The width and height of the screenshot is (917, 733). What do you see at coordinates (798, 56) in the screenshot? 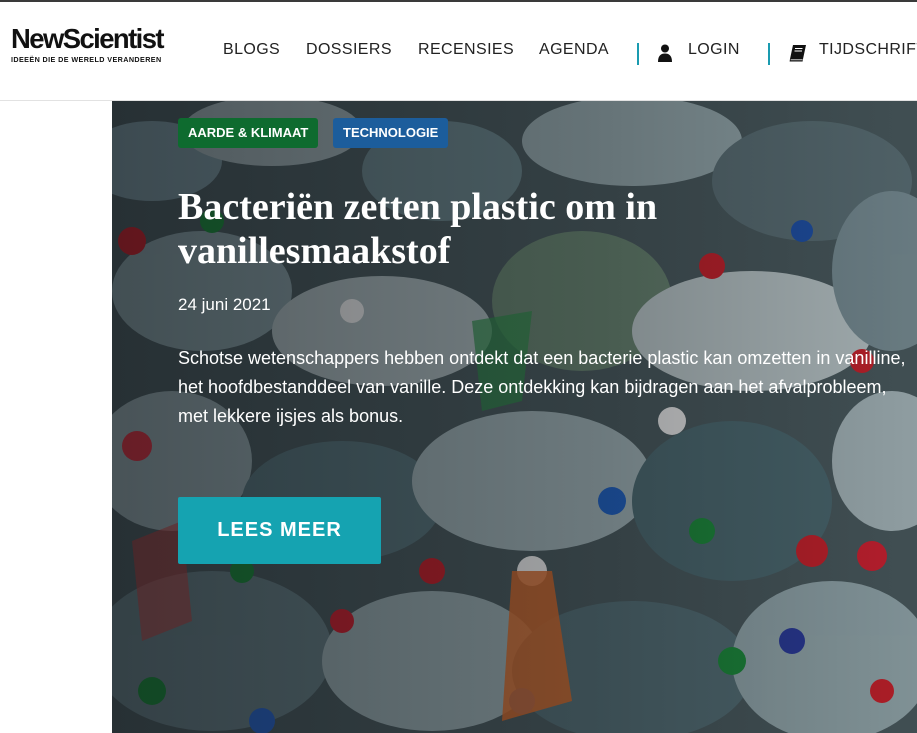
I see `book-icon` at bounding box center [798, 56].